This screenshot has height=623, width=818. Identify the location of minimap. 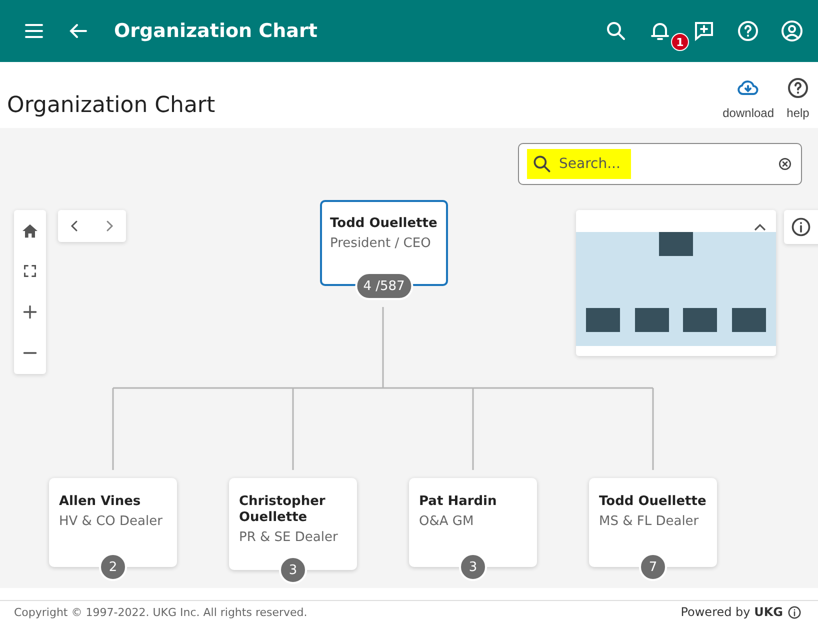
(676, 283).